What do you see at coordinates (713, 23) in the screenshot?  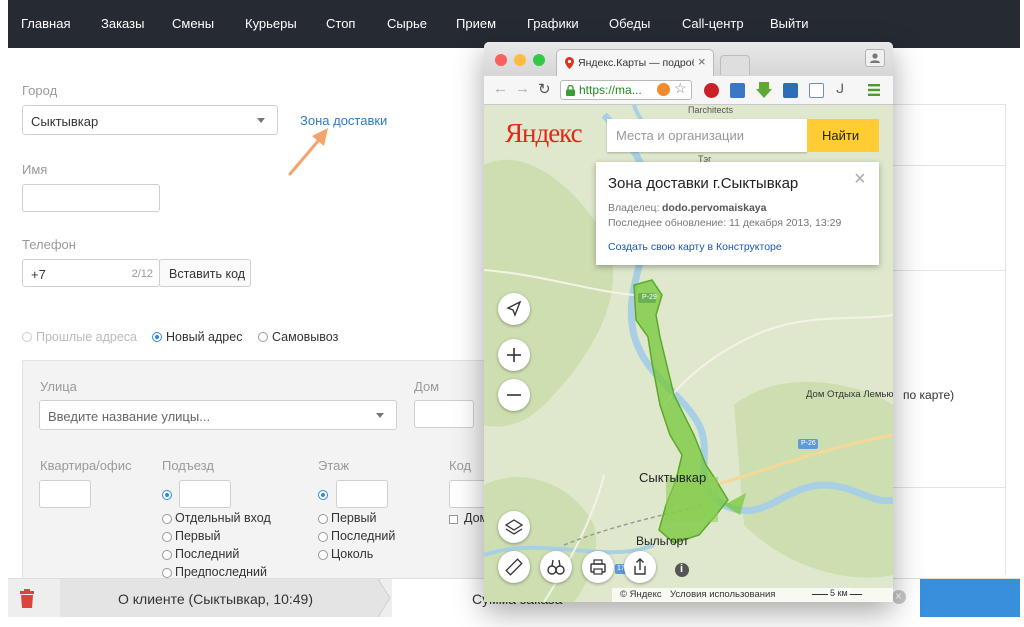 I see `nav-callcenter: Call-центр` at bounding box center [713, 23].